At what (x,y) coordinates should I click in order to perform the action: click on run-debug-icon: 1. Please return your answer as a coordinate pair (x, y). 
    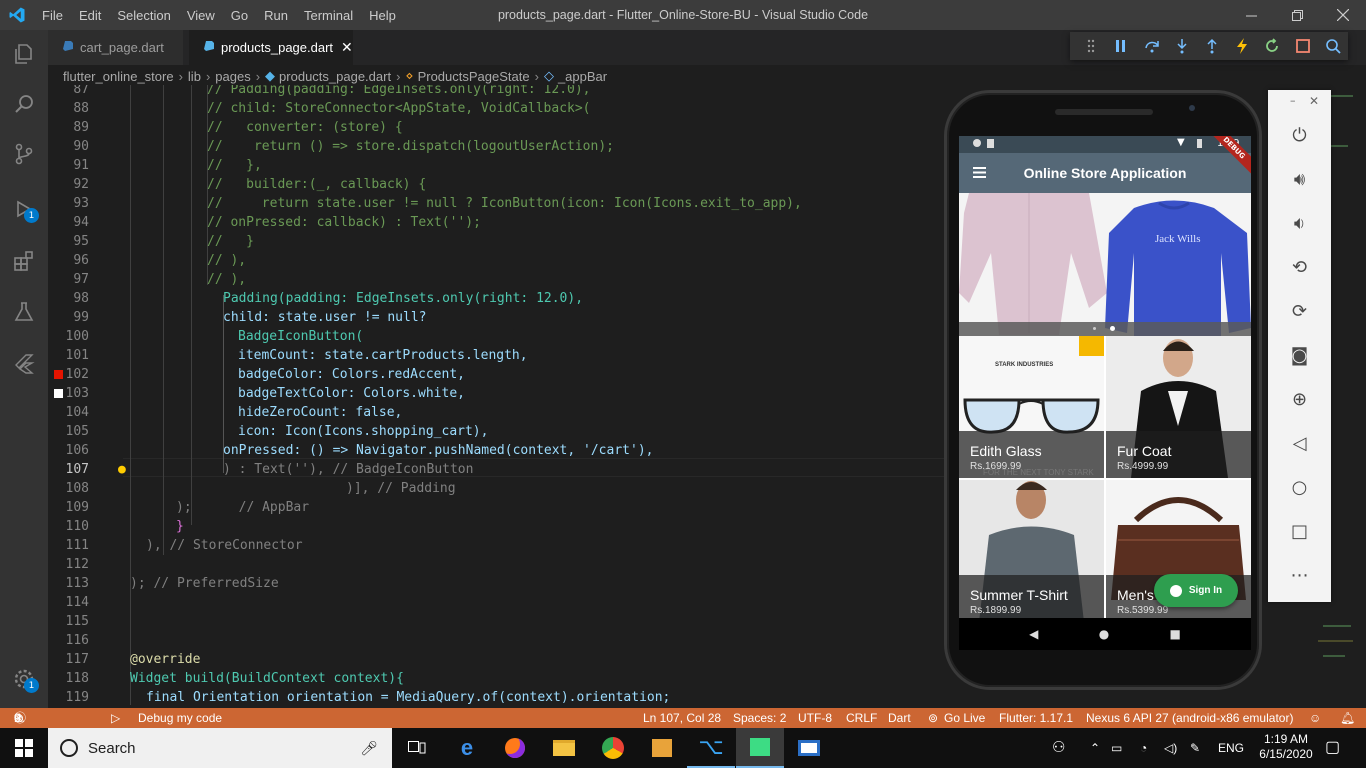
    Looking at the image, I should click on (24, 209).